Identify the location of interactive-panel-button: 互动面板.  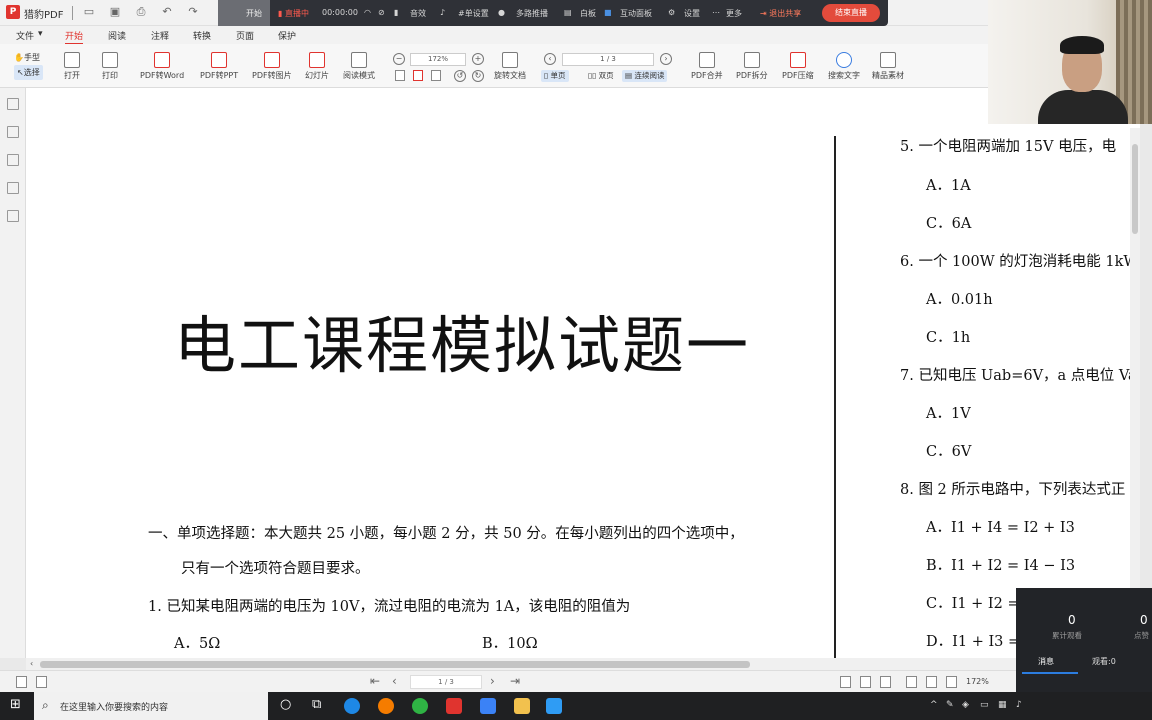
(636, 13).